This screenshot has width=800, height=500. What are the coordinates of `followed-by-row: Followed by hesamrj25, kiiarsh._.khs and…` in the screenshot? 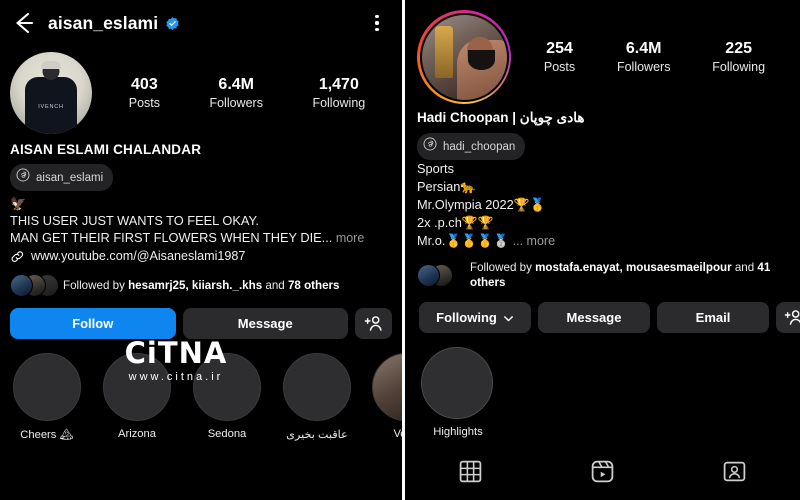 It's located at (201, 286).